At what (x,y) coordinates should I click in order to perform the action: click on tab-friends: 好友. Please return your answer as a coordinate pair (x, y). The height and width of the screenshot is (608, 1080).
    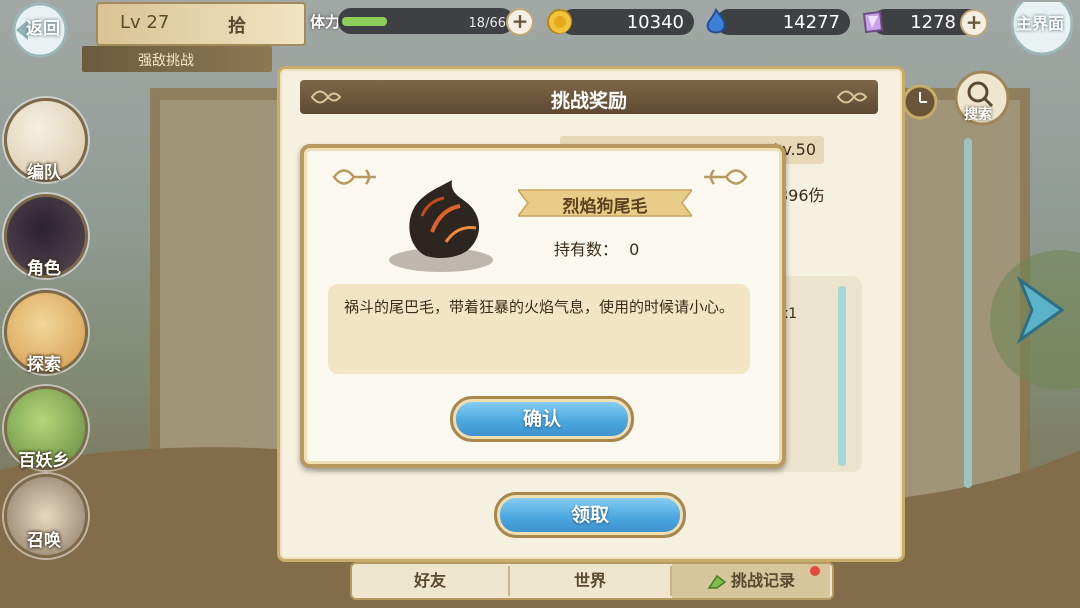
    Looking at the image, I should click on (430, 581).